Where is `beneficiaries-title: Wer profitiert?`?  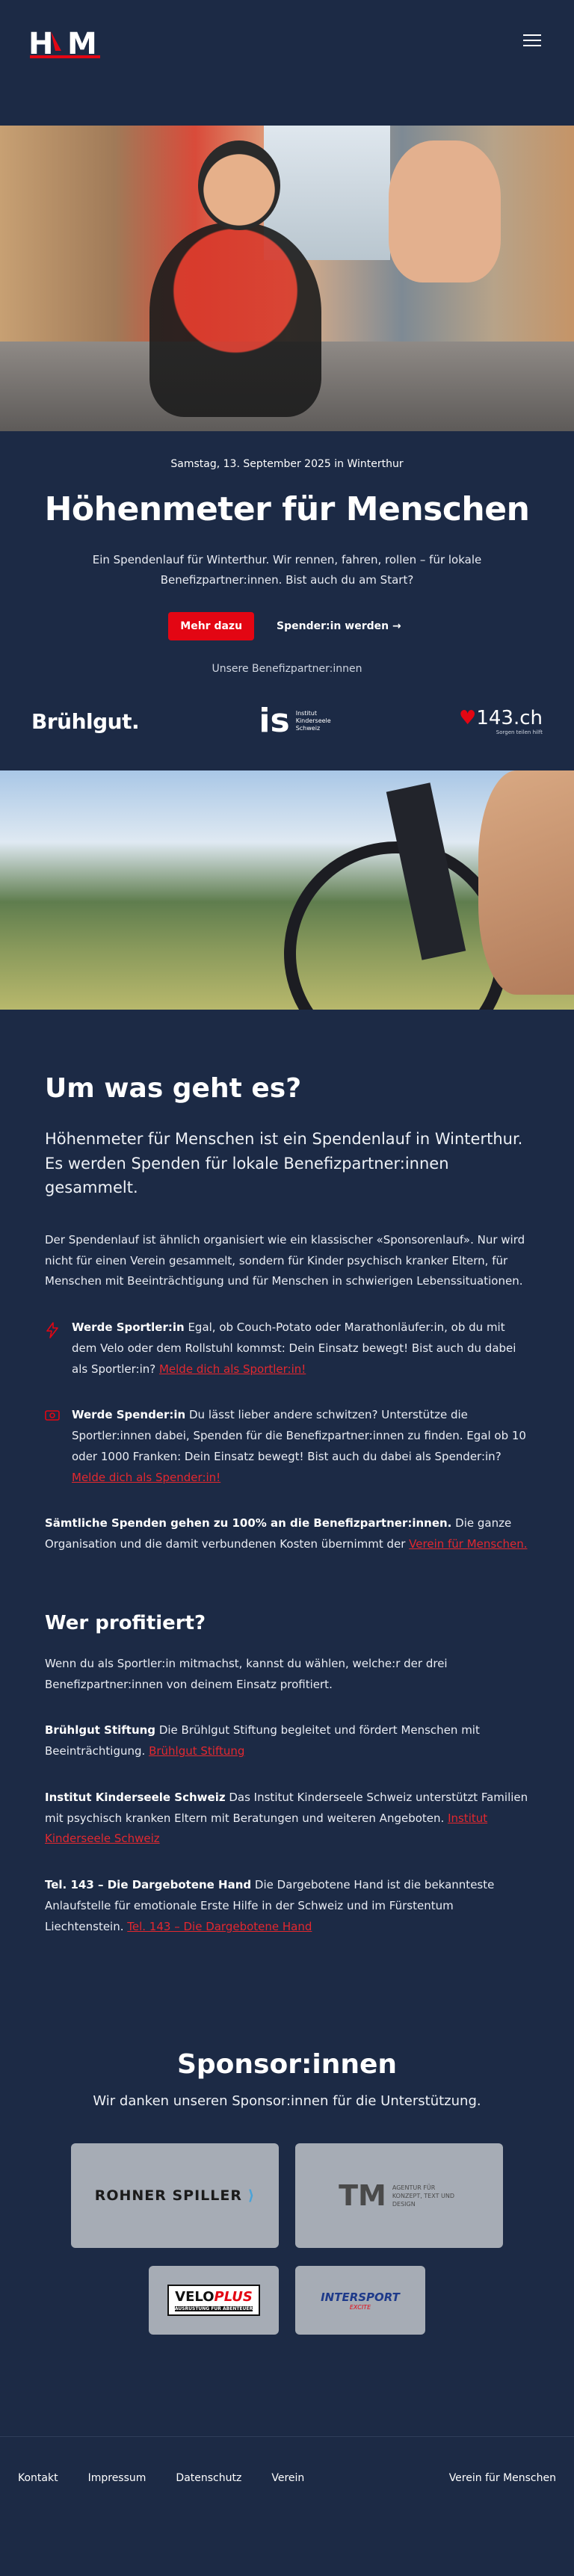 beneficiaries-title: Wer profitiert? is located at coordinates (126, 1622).